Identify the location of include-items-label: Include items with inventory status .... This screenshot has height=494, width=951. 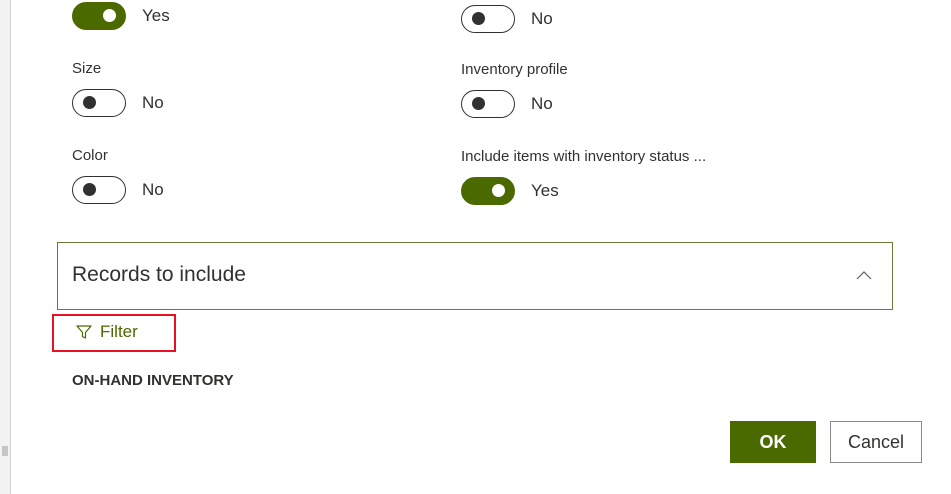
(584, 156).